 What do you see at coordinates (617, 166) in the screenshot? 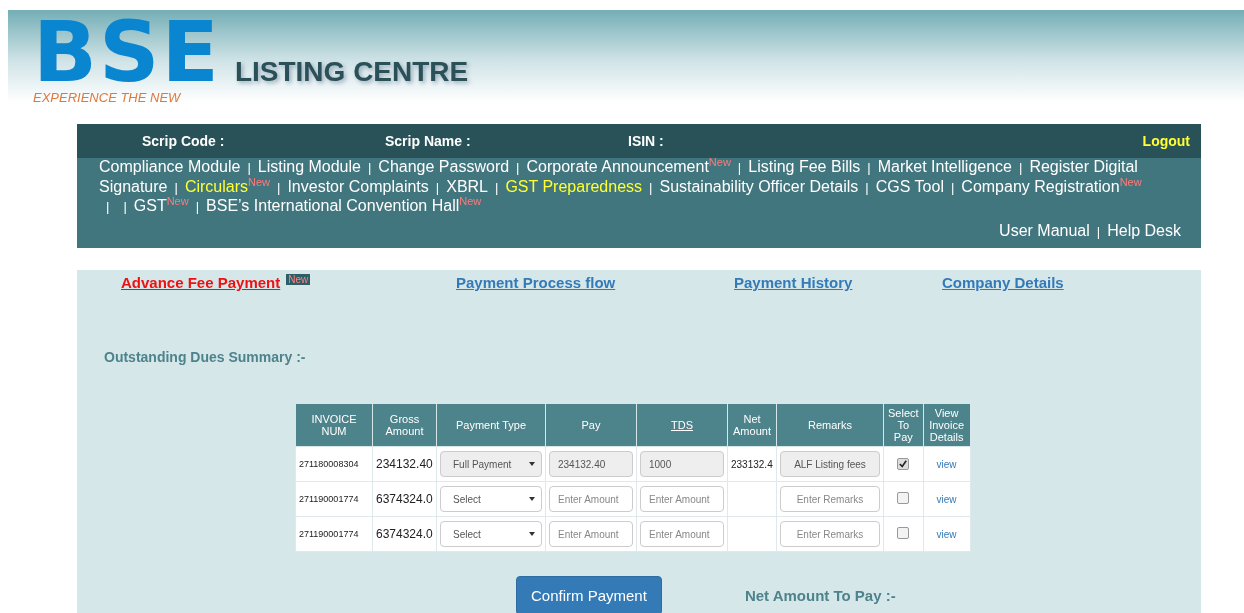
I see `nav-link: Corporate Announcement` at bounding box center [617, 166].